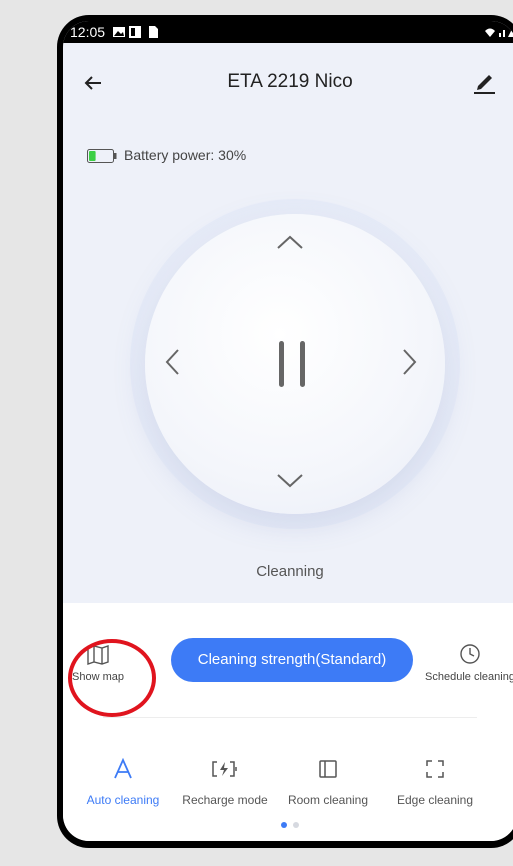 The image size is (513, 866). What do you see at coordinates (435, 769) in the screenshot?
I see `edge-icon` at bounding box center [435, 769].